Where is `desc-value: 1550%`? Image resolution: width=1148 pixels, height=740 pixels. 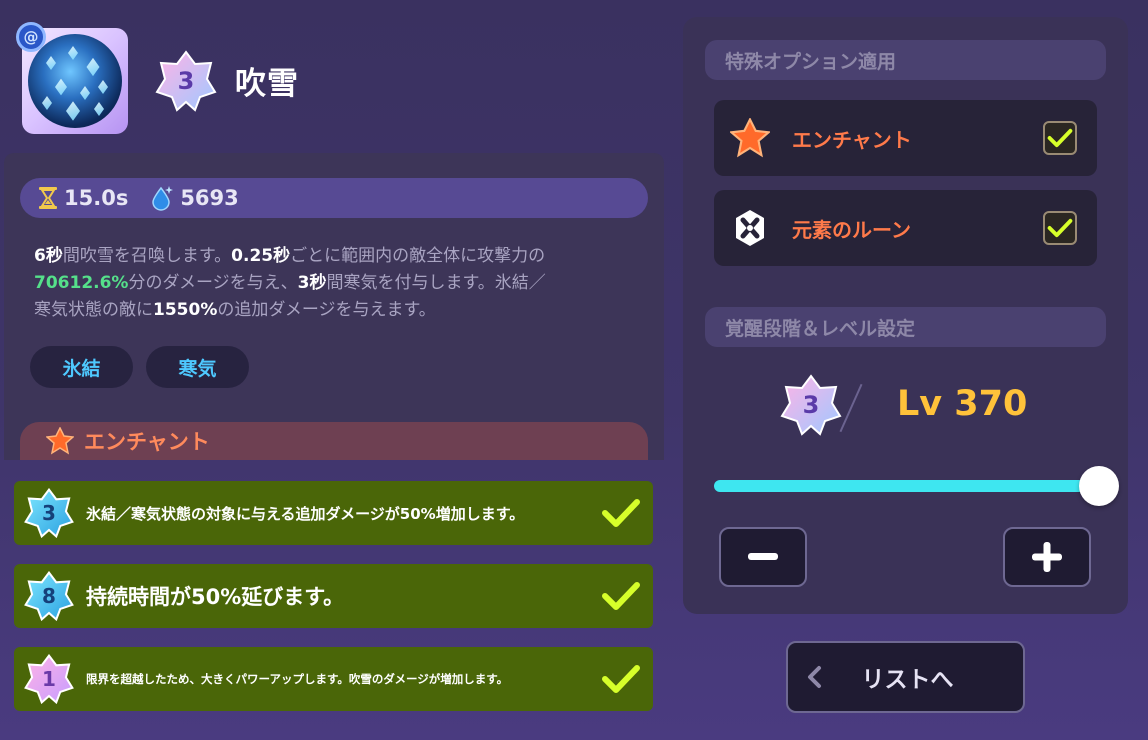 desc-value: 1550% is located at coordinates (185, 310).